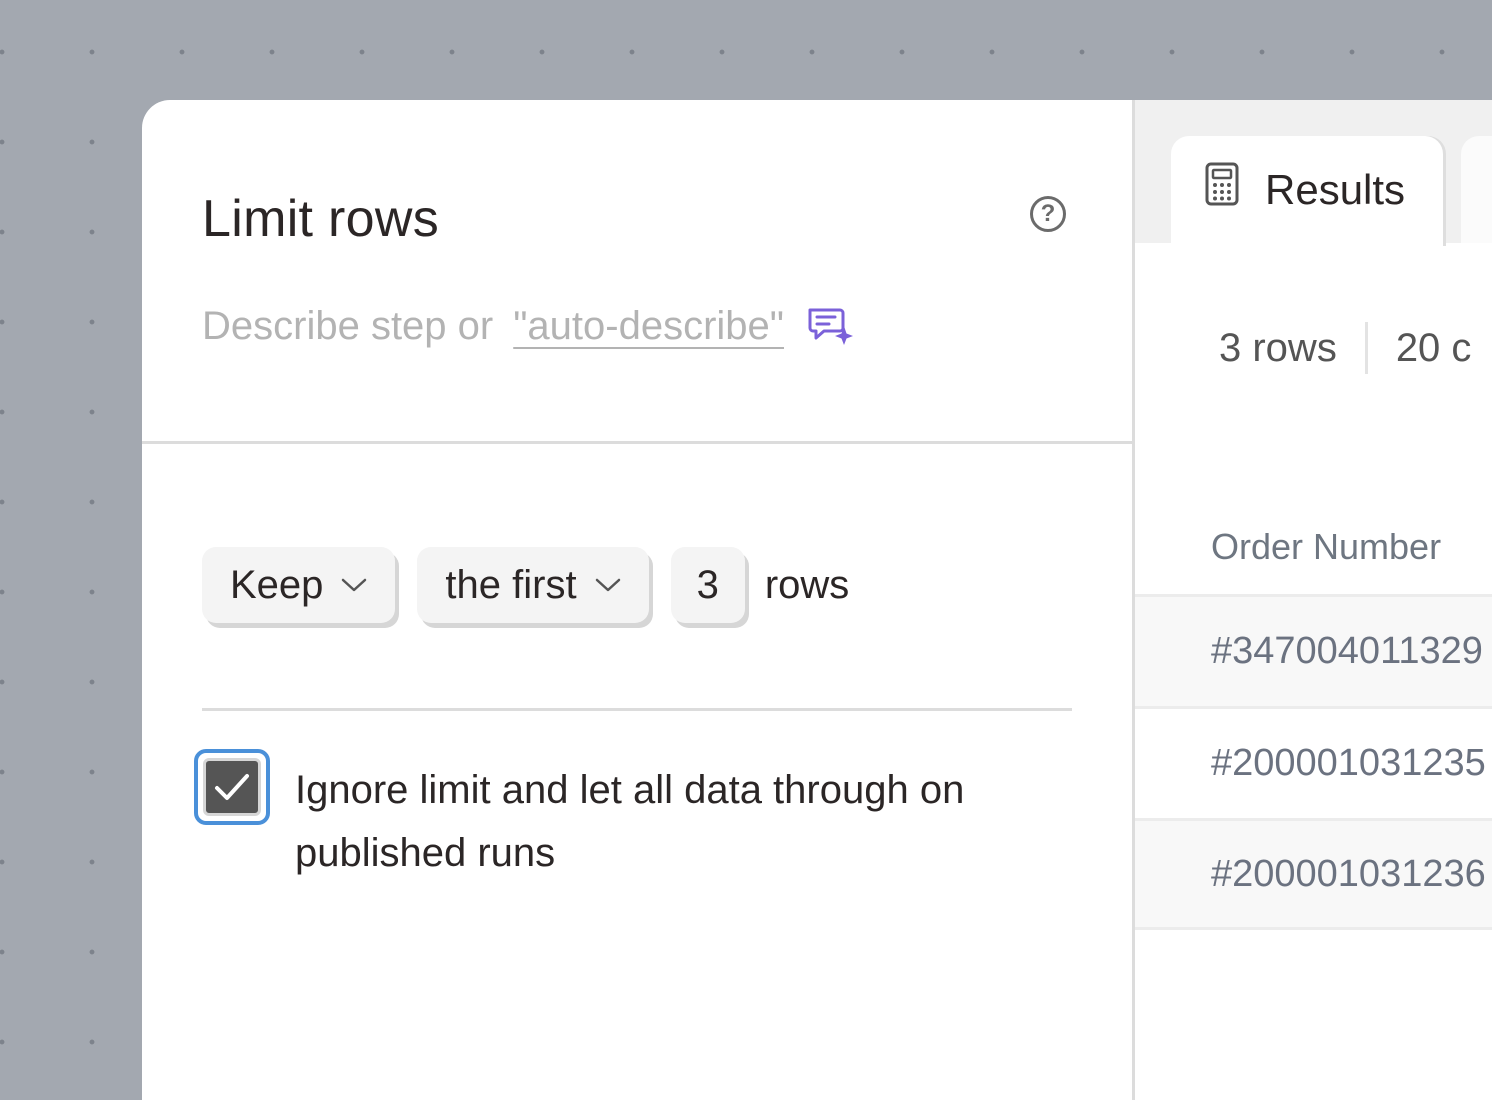  I want to click on row-count-stat: 3 rows, so click(1278, 348).